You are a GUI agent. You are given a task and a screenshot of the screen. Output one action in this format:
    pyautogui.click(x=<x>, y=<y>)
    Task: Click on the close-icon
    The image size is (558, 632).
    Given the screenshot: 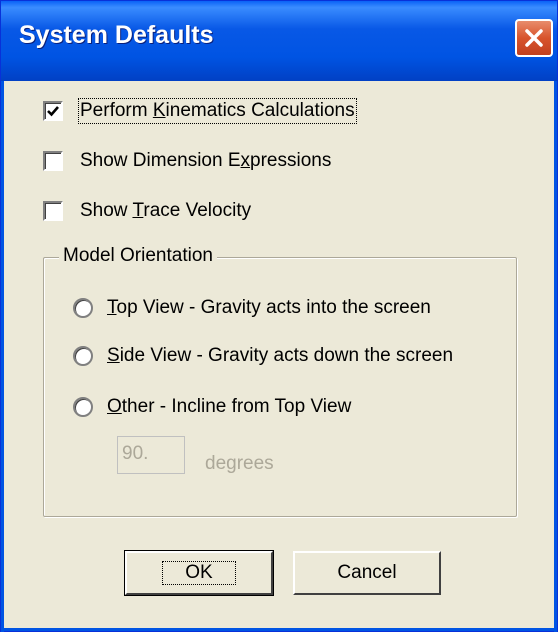 What is the action you would take?
    pyautogui.click(x=534, y=38)
    